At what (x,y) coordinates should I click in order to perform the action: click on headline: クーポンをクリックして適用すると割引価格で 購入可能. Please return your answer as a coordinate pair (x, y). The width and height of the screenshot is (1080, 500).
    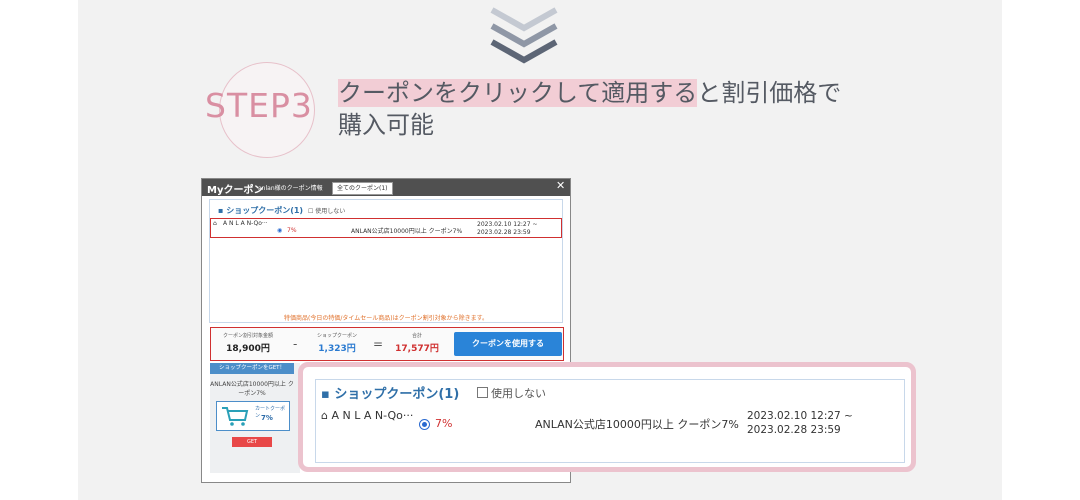
    Looking at the image, I should click on (589, 109).